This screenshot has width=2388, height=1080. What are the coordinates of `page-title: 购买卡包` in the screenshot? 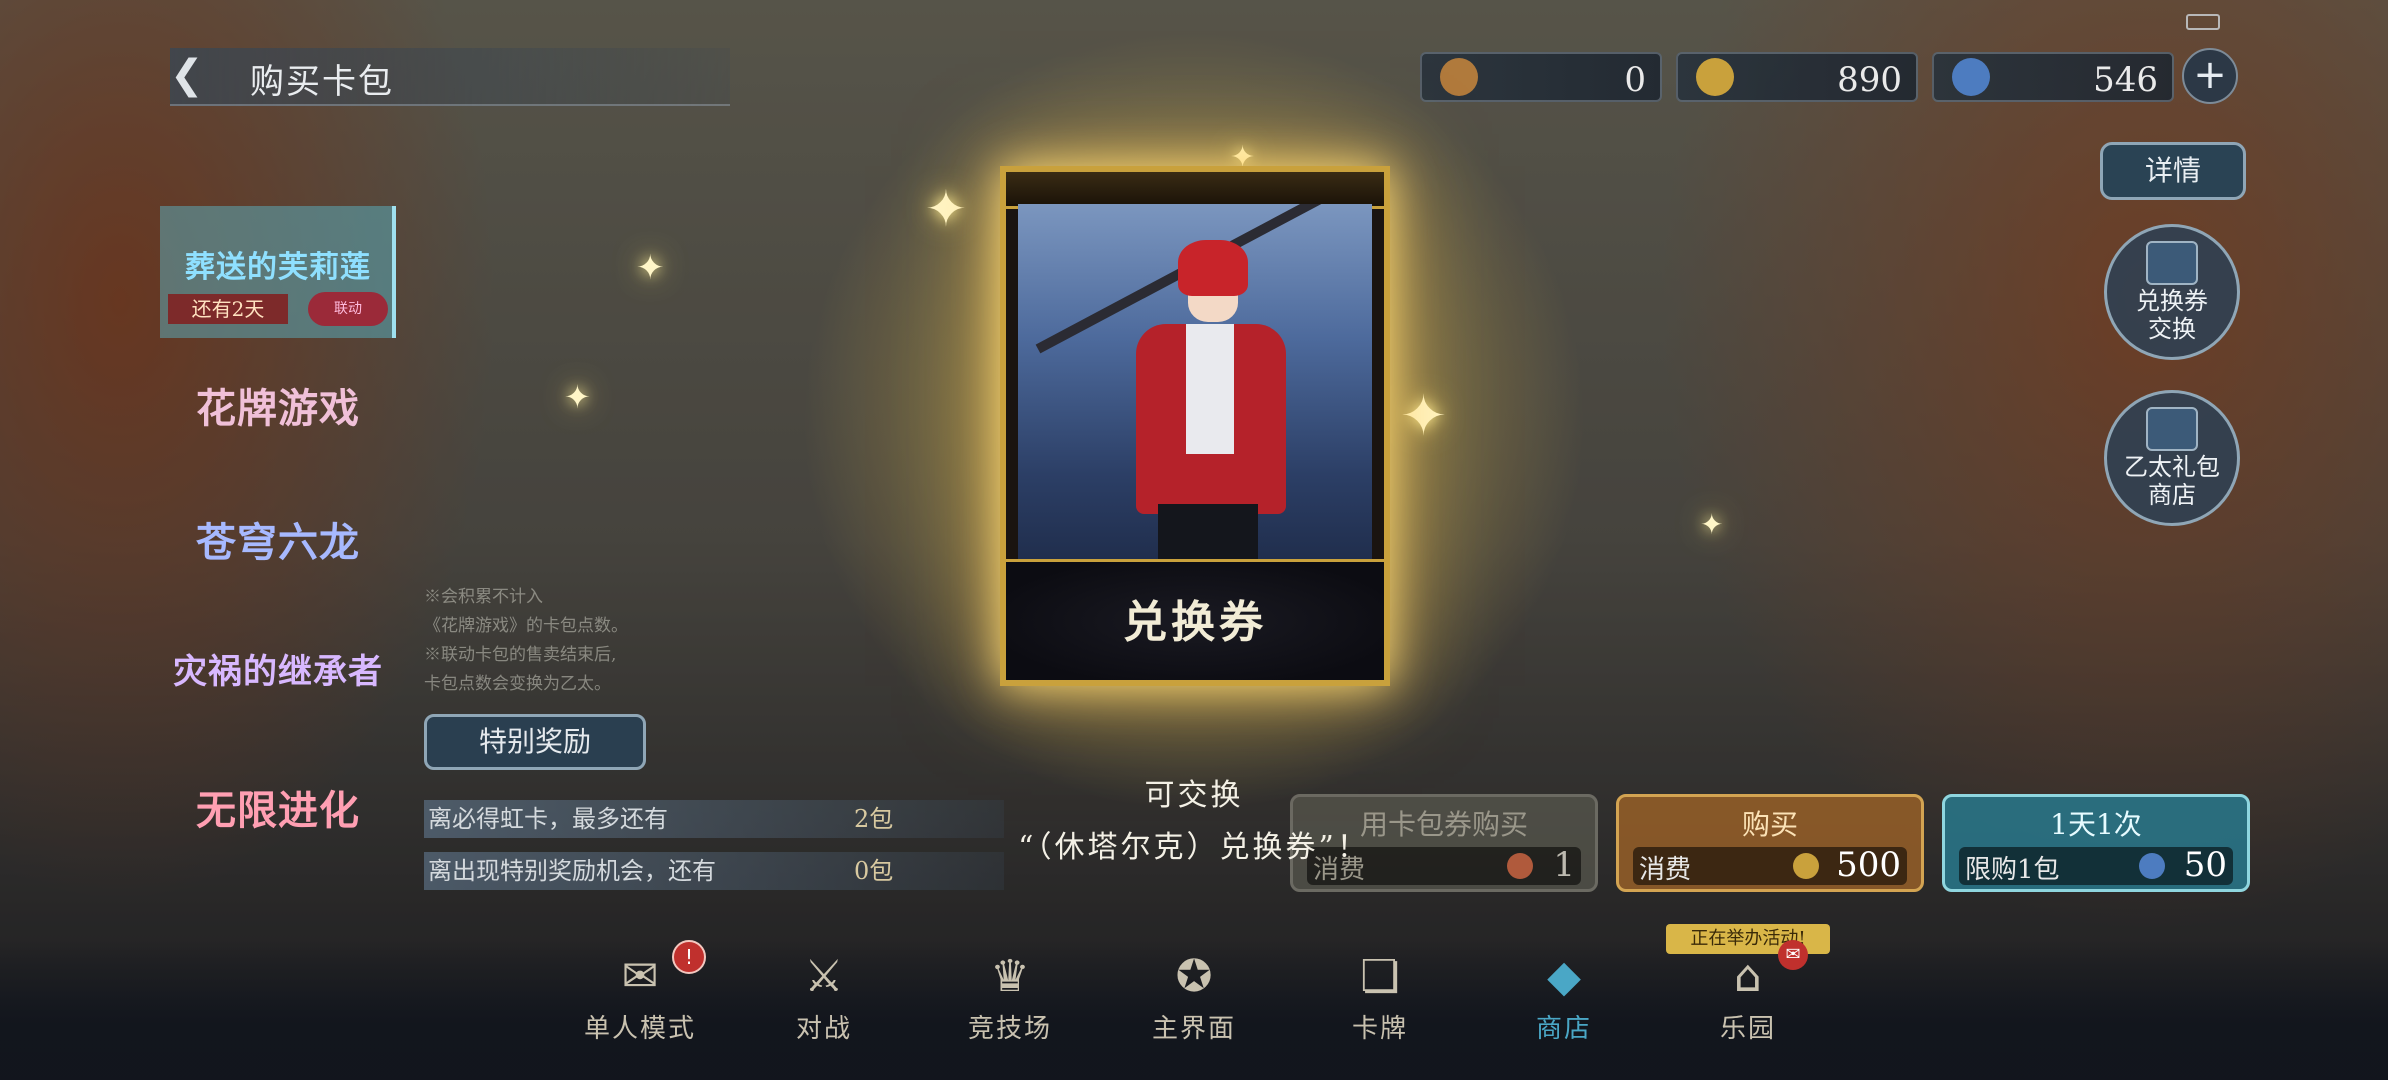 It's located at (322, 82).